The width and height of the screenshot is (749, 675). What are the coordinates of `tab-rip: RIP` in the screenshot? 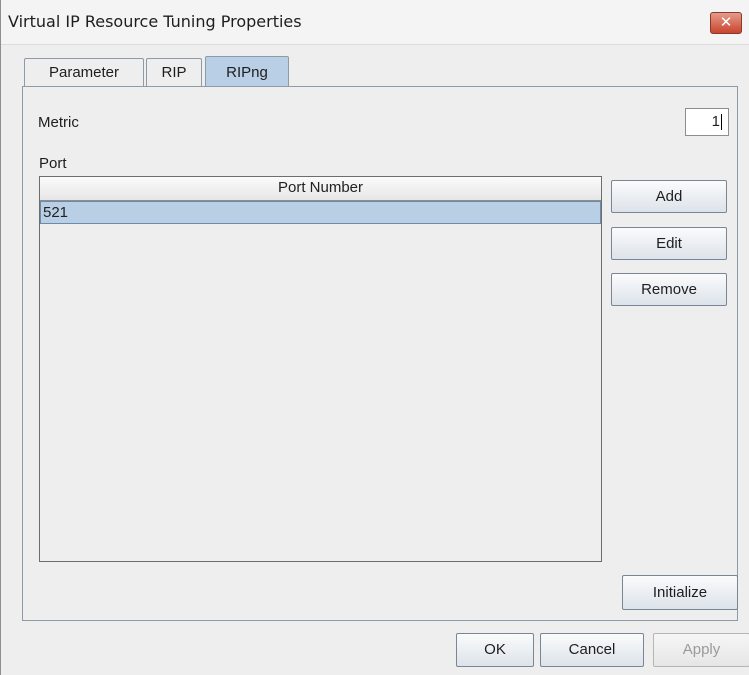 It's located at (174, 72).